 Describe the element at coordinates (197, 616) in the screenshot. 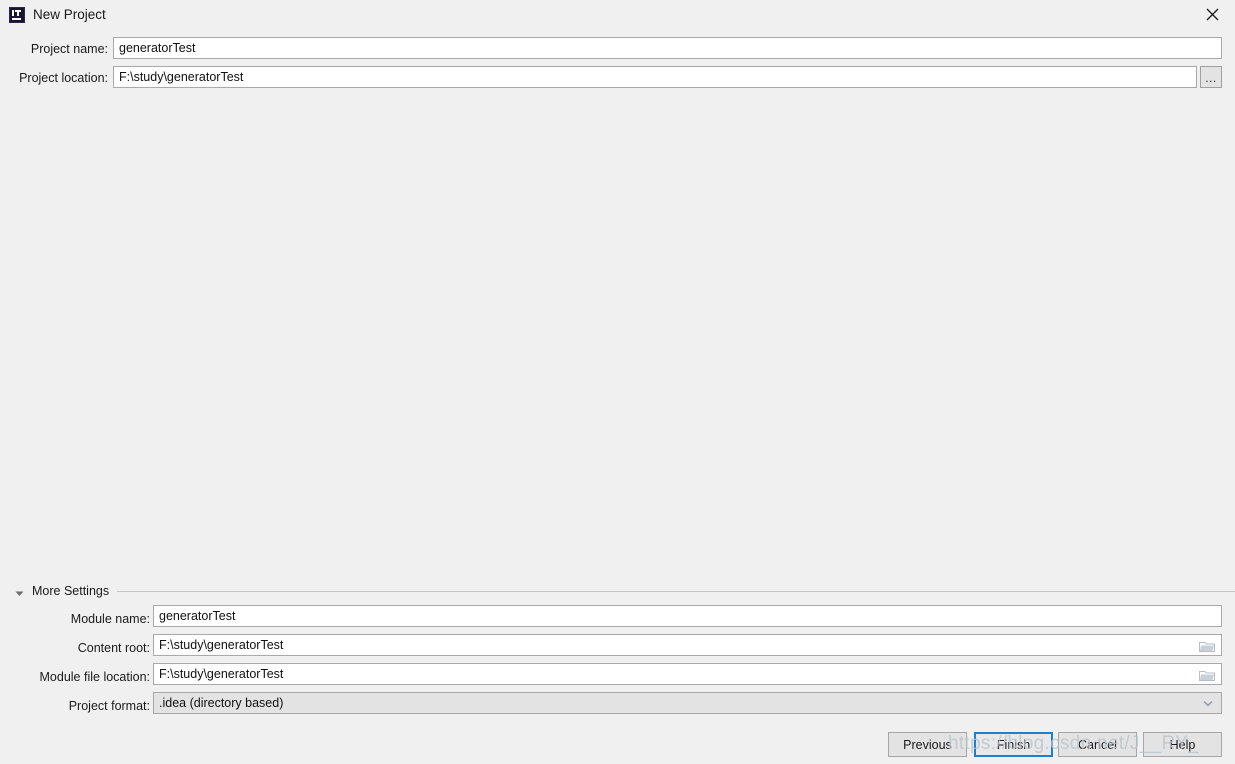

I see `module-name-value: generatorTest` at that location.